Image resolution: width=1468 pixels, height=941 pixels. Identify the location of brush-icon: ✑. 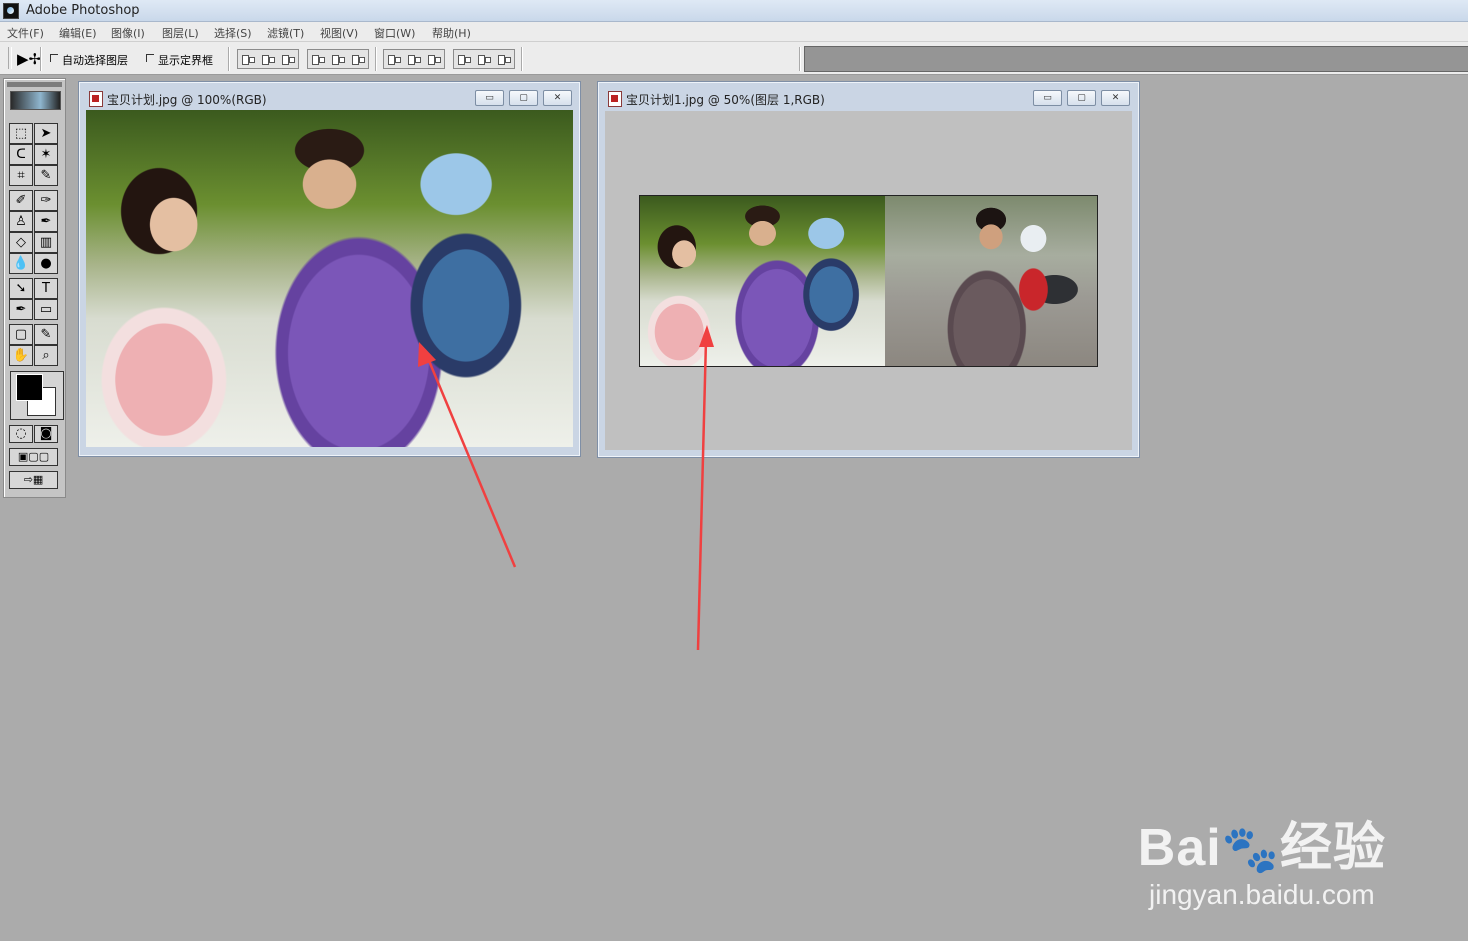
(46, 200).